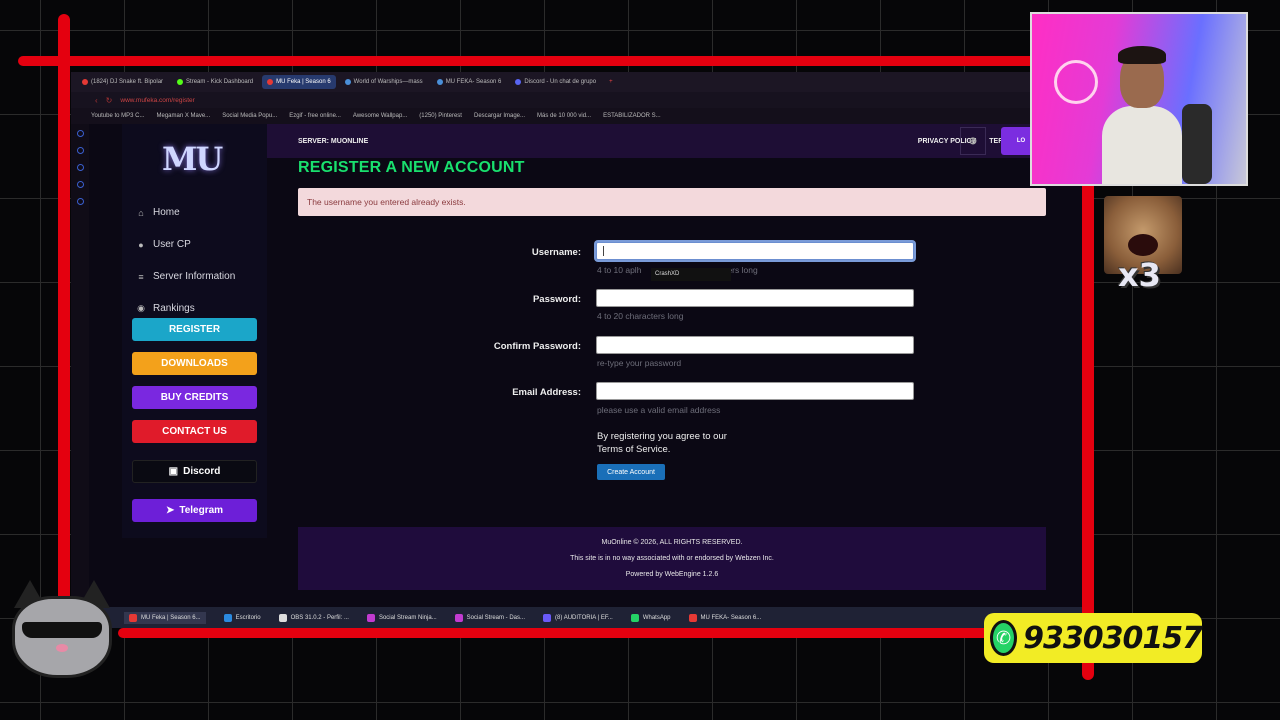  I want to click on terms-link: Terms of Service., so click(662, 449).